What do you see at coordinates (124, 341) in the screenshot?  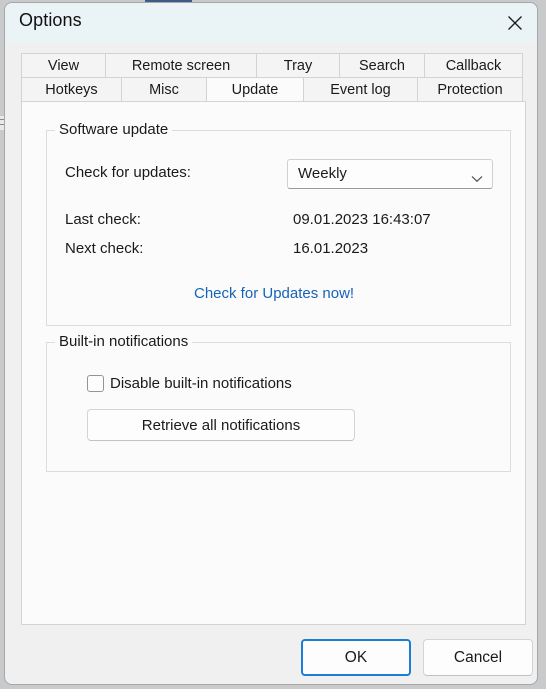 I see `group-caption-builtin-notifications: Built-in notifications` at bounding box center [124, 341].